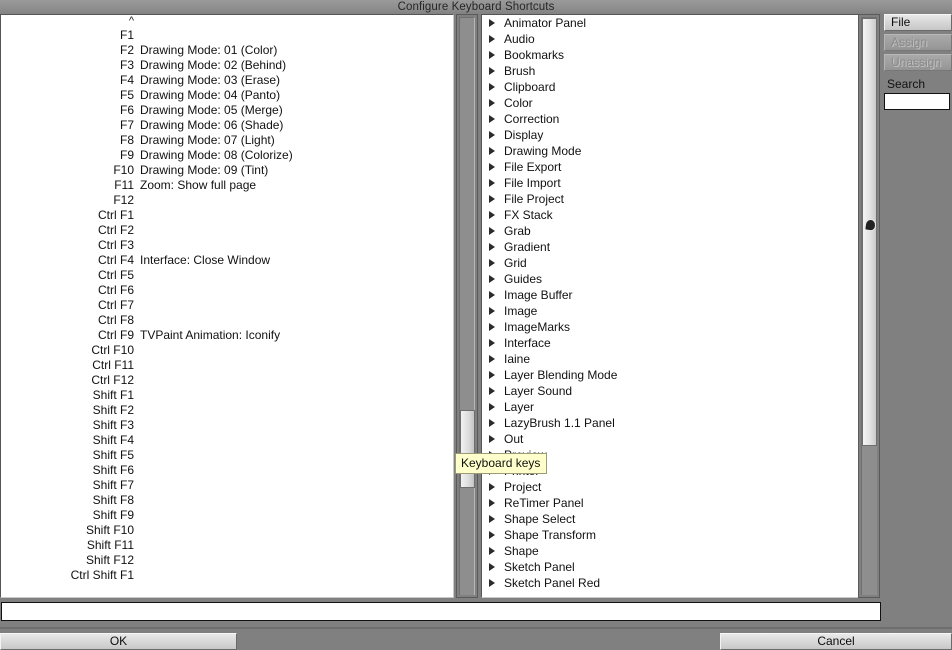 This screenshot has height=650, width=952. Describe the element at coordinates (678, 359) in the screenshot. I see `tree-item: Iaine` at that location.